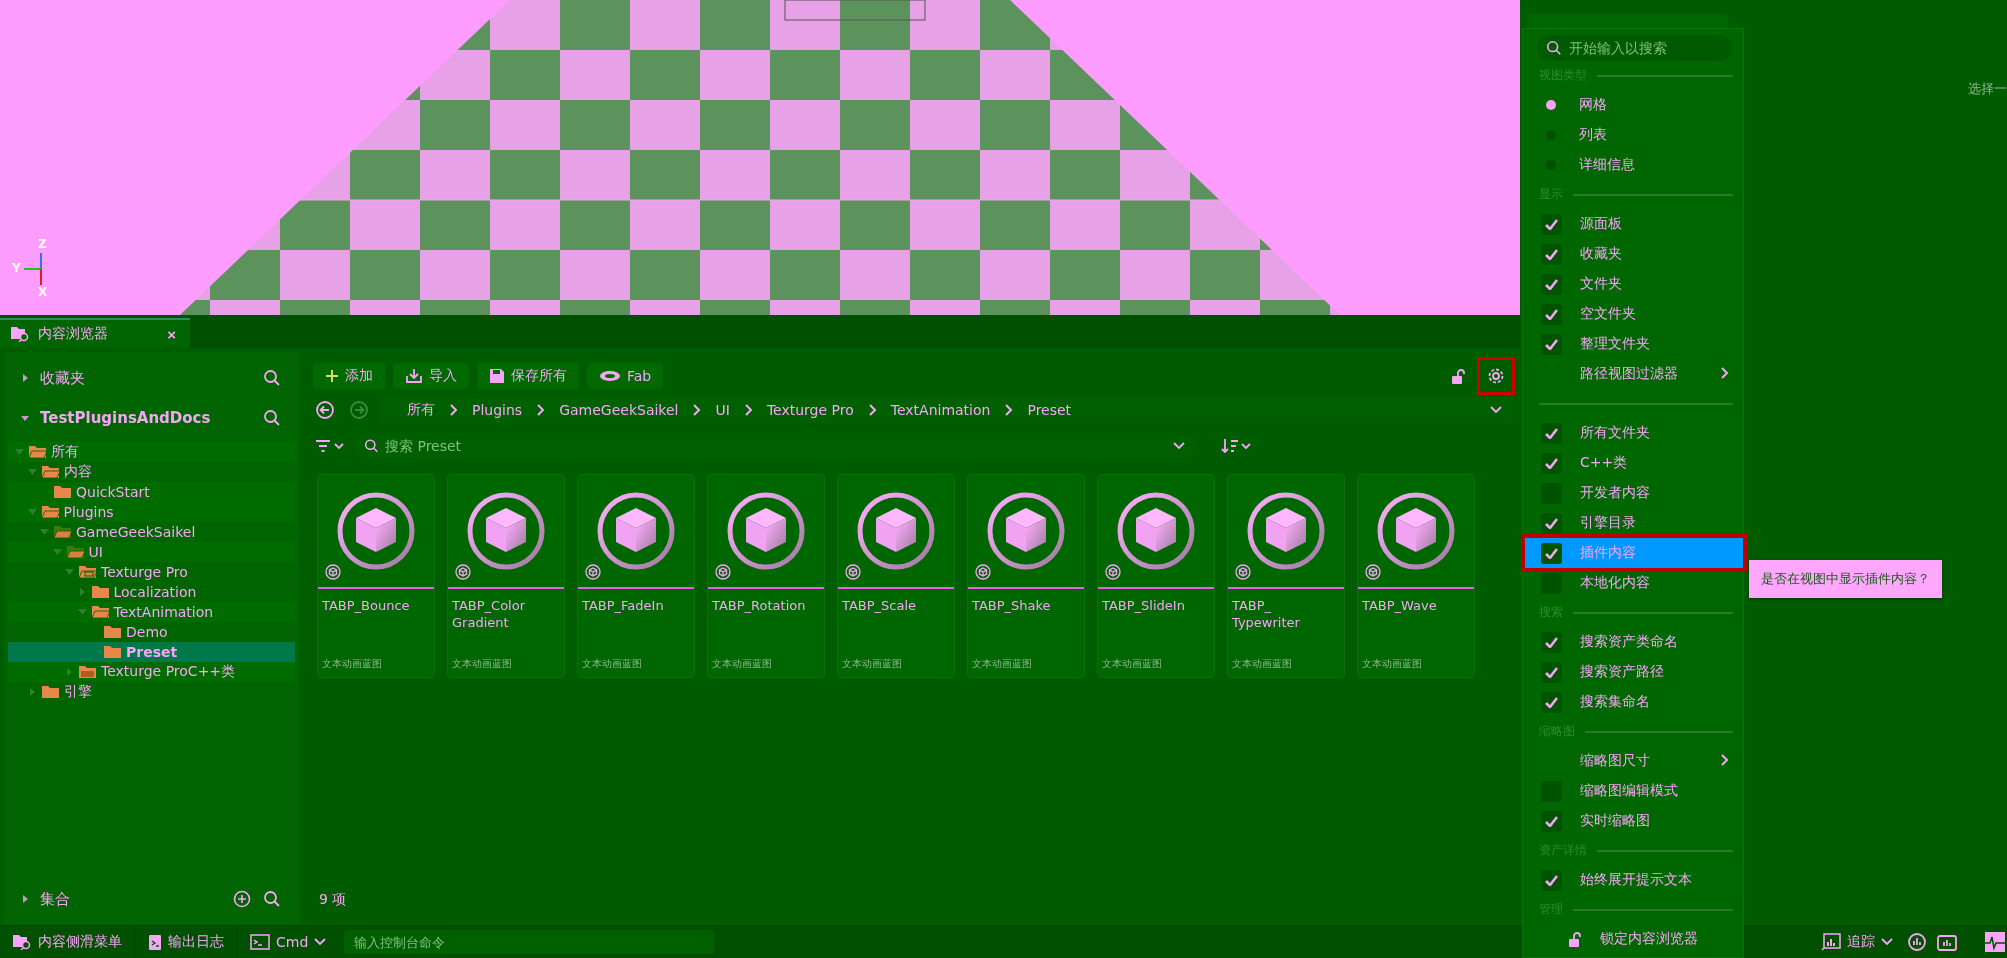 The height and width of the screenshot is (958, 2007). Describe the element at coordinates (42, 244) in the screenshot. I see `axis-label: Z` at that location.